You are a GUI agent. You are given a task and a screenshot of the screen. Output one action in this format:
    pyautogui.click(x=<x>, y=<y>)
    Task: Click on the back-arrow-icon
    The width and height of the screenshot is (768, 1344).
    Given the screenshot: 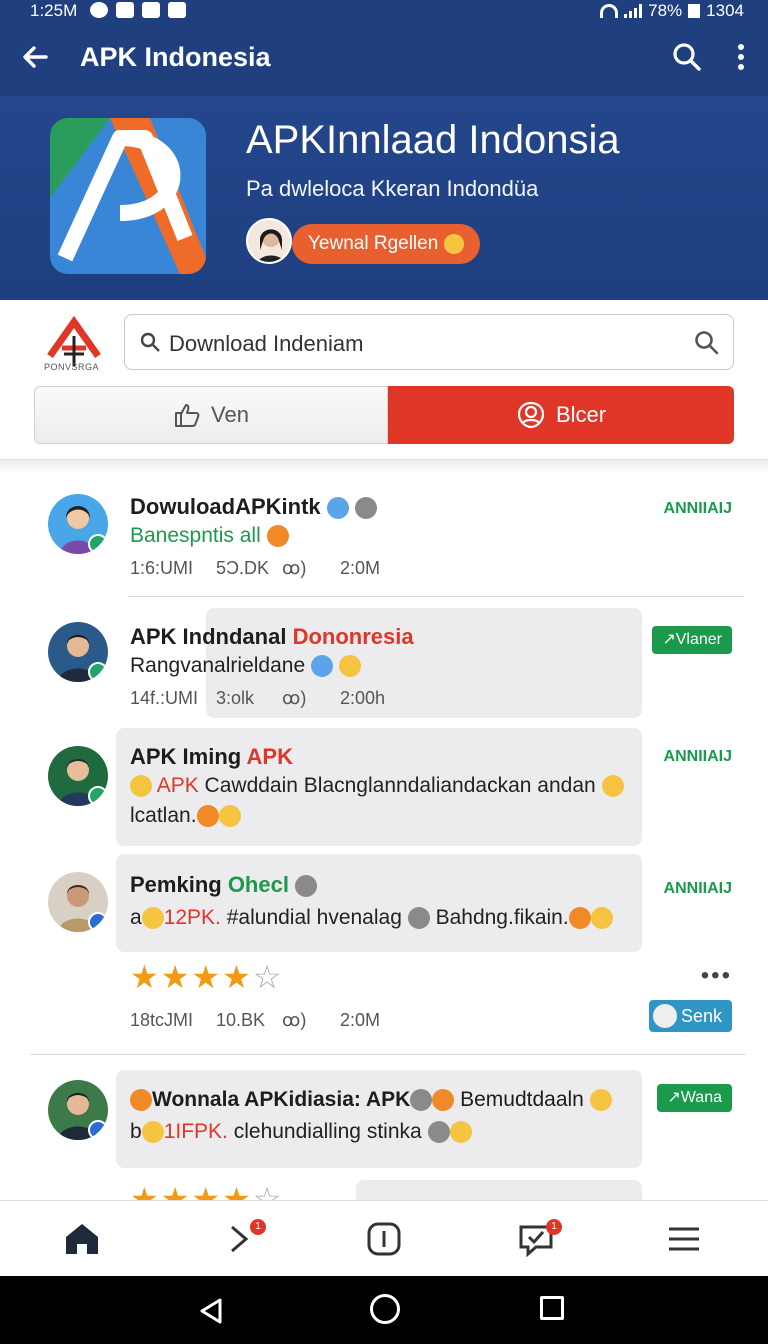 What is the action you would take?
    pyautogui.click(x=35, y=57)
    